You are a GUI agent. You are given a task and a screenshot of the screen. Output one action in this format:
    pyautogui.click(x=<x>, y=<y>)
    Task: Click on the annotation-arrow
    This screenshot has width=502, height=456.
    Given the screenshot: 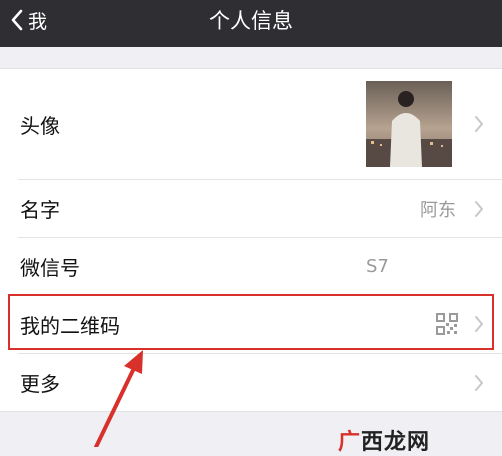 What is the action you would take?
    pyautogui.click(x=118, y=398)
    